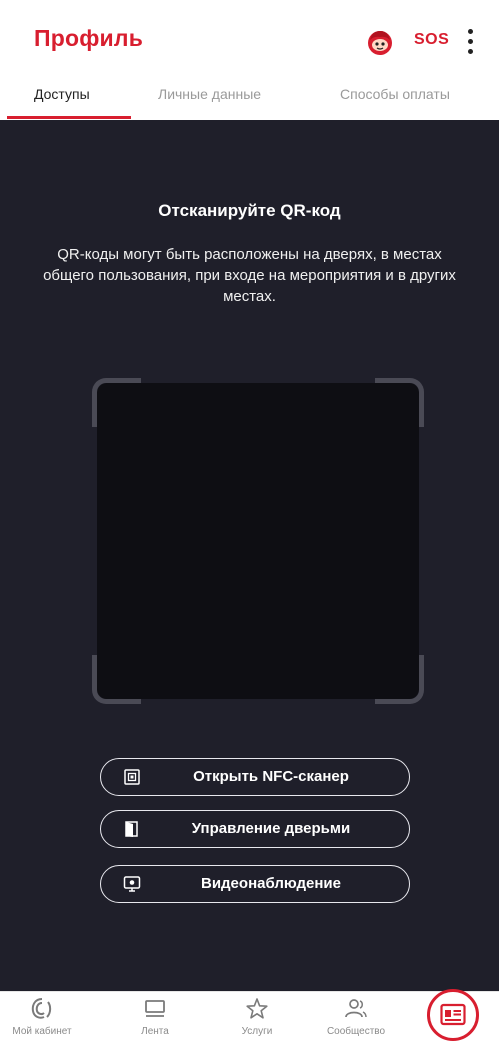 The height and width of the screenshot is (1046, 499). I want to click on star-icon, so click(257, 1009).